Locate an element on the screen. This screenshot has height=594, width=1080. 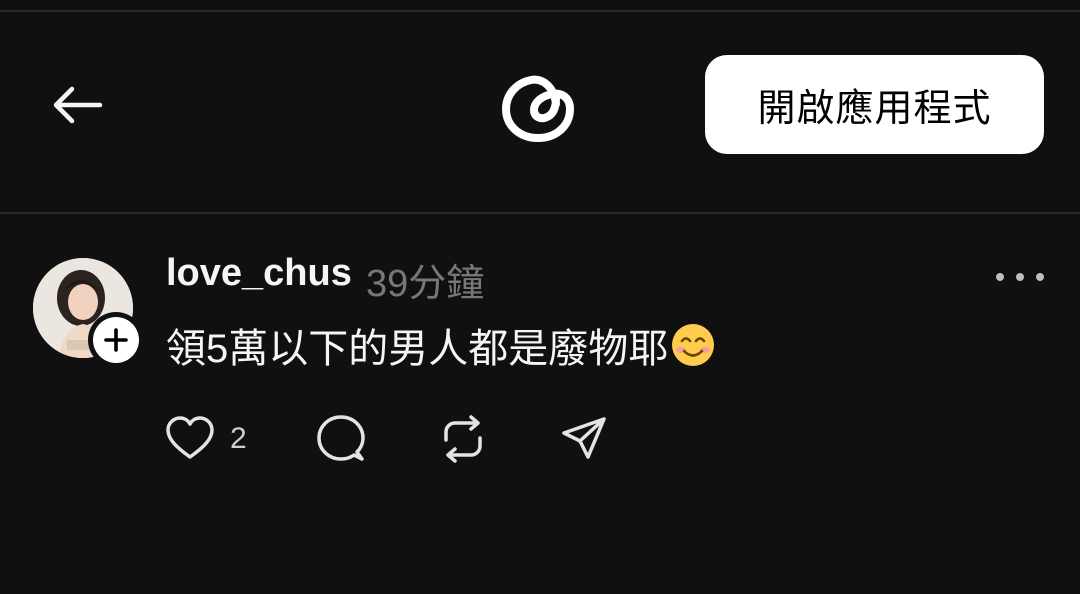
repost-icon is located at coordinates (463, 439).